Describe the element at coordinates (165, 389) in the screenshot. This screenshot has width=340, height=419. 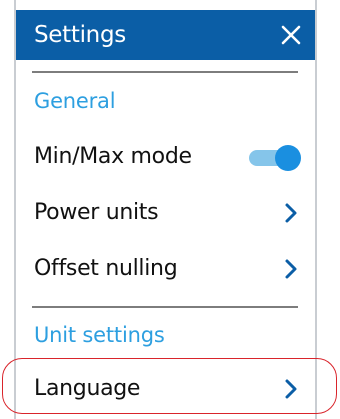
I see `language-row: Language` at that location.